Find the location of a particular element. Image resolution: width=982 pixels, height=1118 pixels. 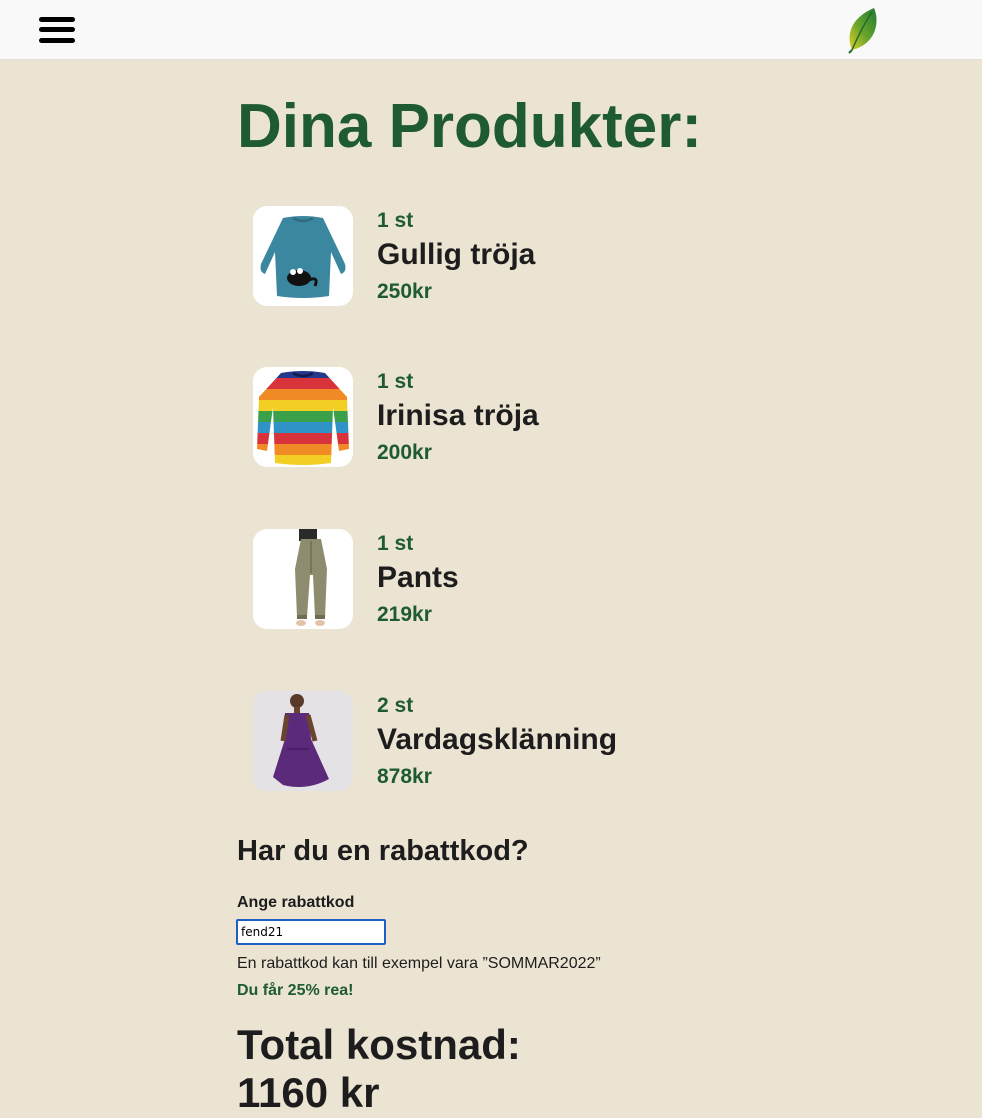

product-price: 219kr is located at coordinates (404, 614).